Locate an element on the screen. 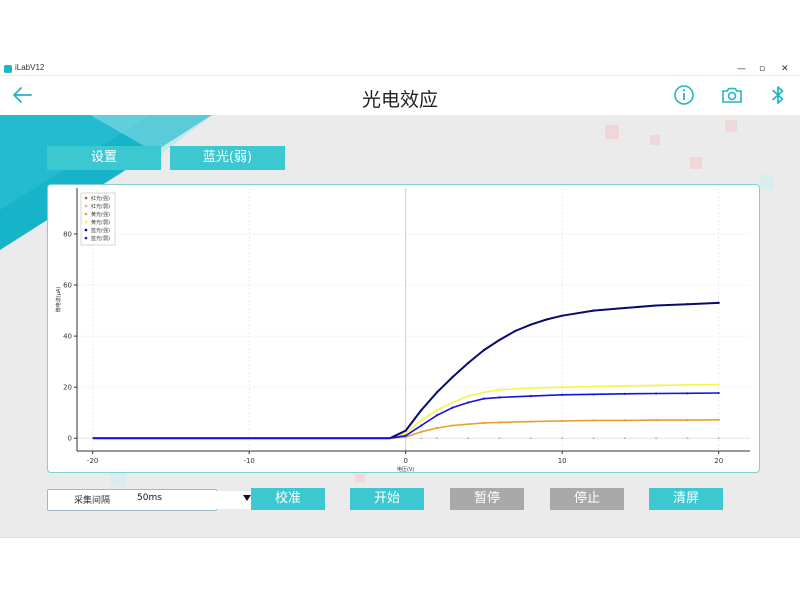 The image size is (800, 600). x-tick-label: 20 is located at coordinates (718, 461).